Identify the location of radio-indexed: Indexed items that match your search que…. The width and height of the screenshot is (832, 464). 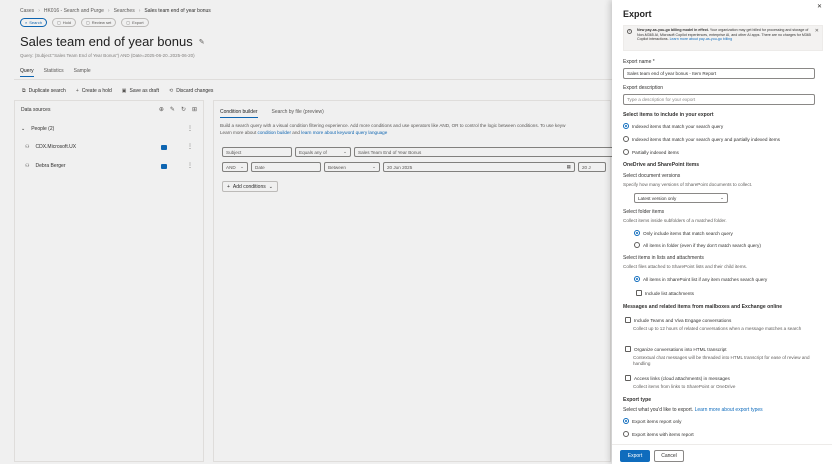
(673, 126).